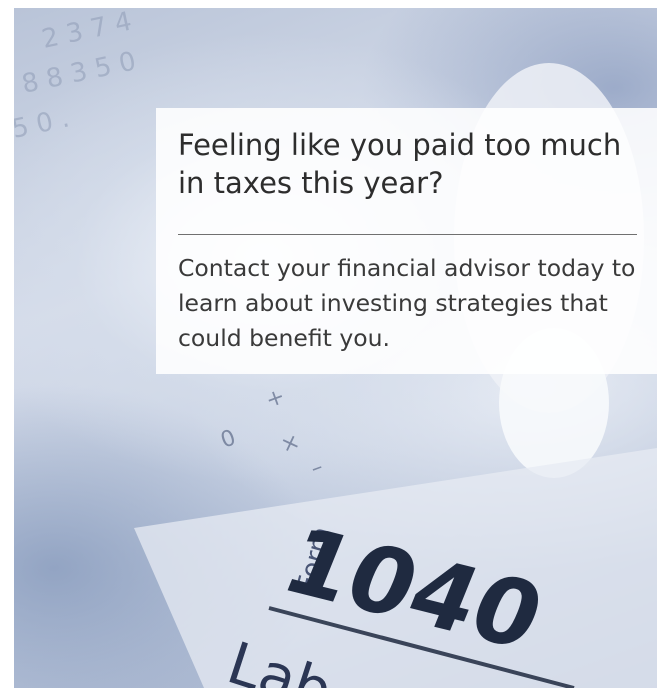 This screenshot has height=692, width=664. I want to click on svg-text: 2 3 7 4, so click(86, 31).